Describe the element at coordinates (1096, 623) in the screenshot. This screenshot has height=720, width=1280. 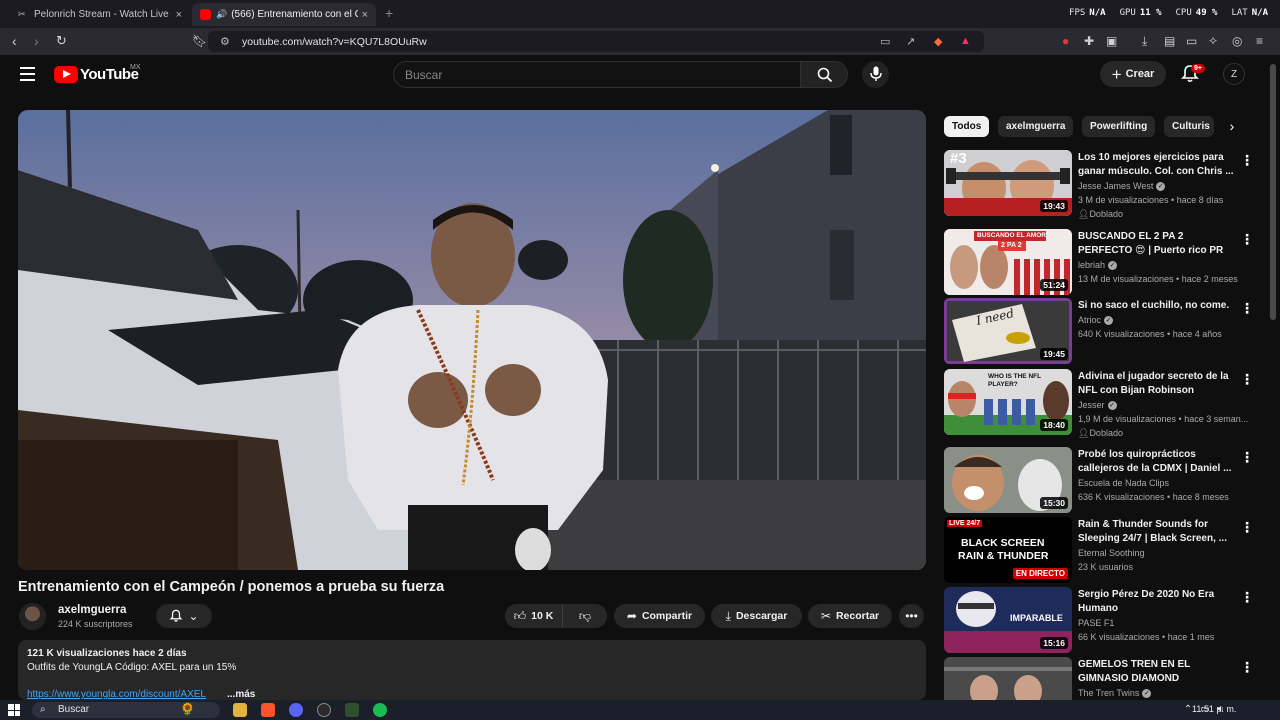
I see `channel-name: PASE F1` at that location.